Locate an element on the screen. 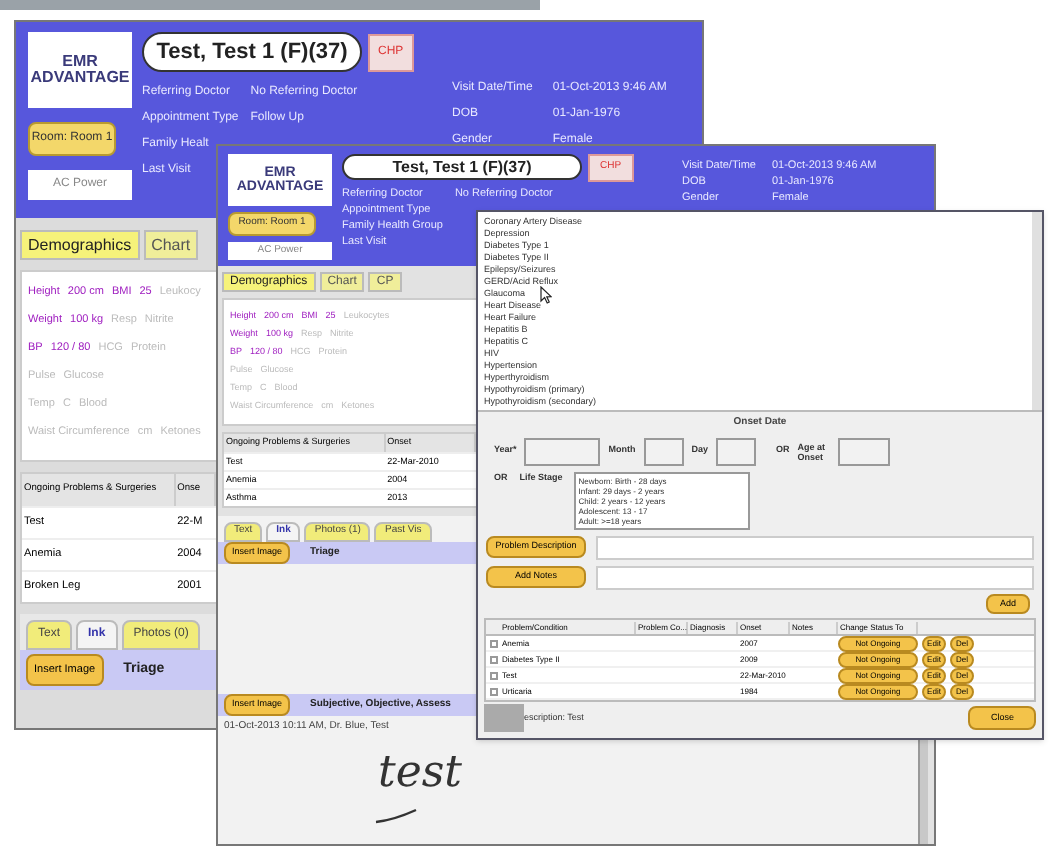 This screenshot has width=1050, height=846. handwritten-text: test is located at coordinates (421, 773).